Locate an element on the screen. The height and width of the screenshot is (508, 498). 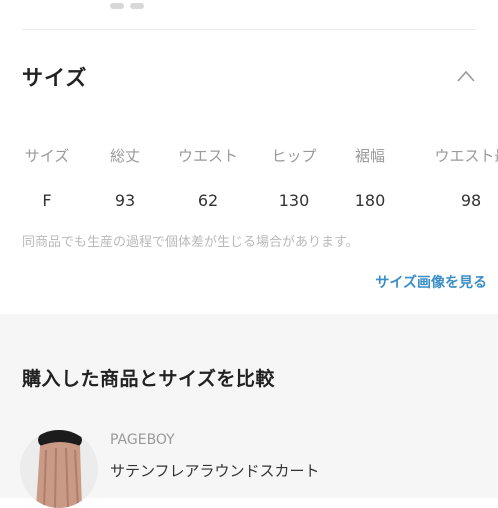
product-thumbnail is located at coordinates (59, 469).